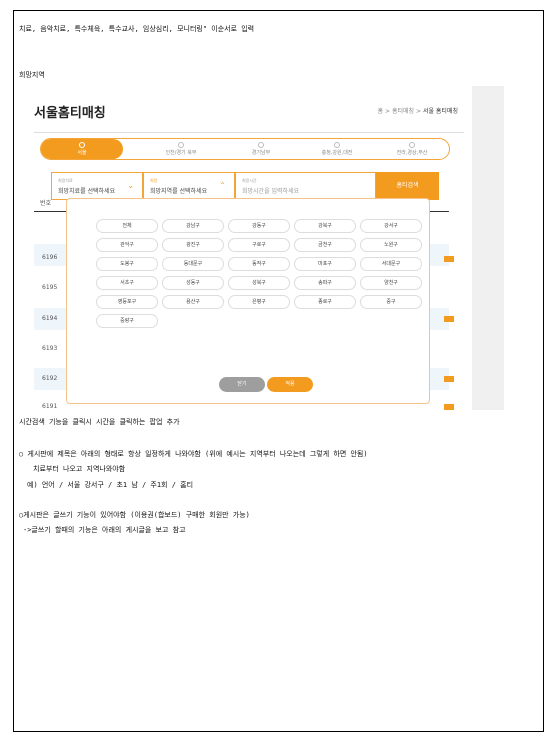 This screenshot has width=552, height=744. What do you see at coordinates (381, 111) in the screenshot?
I see `breadcrumb-home: 홈` at bounding box center [381, 111].